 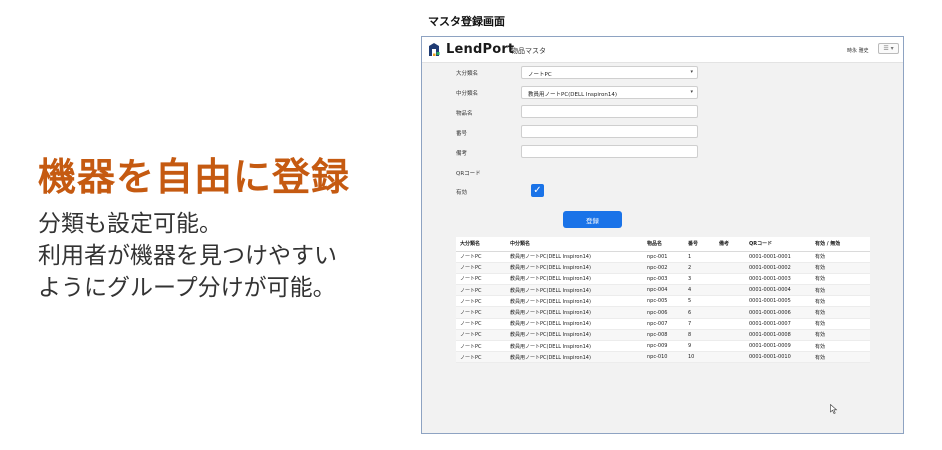 What do you see at coordinates (573, 95) in the screenshot?
I see `minor-category-value: 教員用ノートPC(DELL Inspiron14)` at bounding box center [573, 95].